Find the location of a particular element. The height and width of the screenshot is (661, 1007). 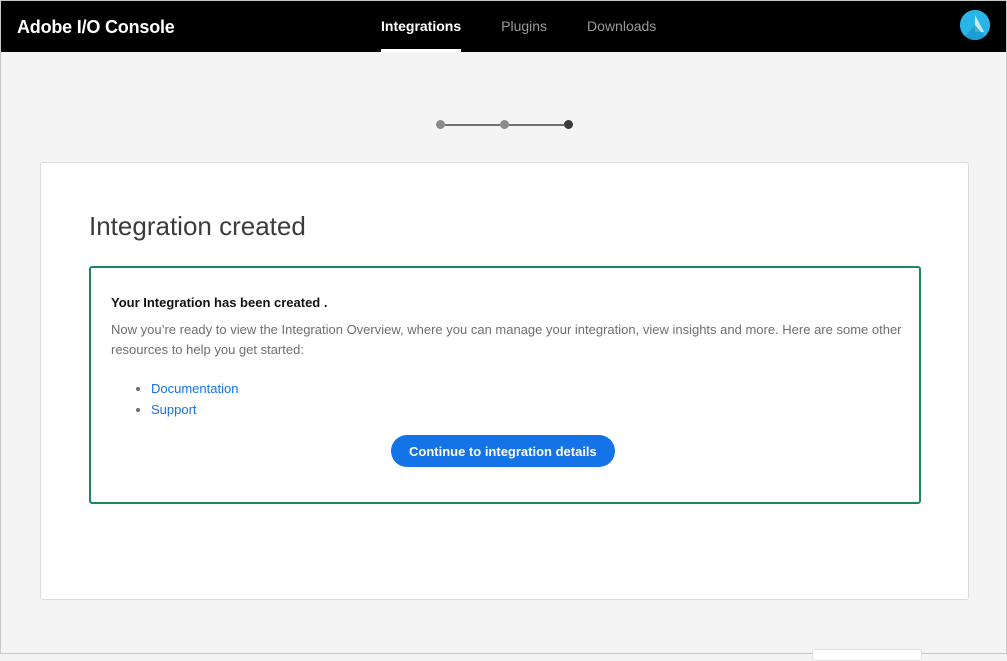

page-title: Integration created is located at coordinates (197, 226).